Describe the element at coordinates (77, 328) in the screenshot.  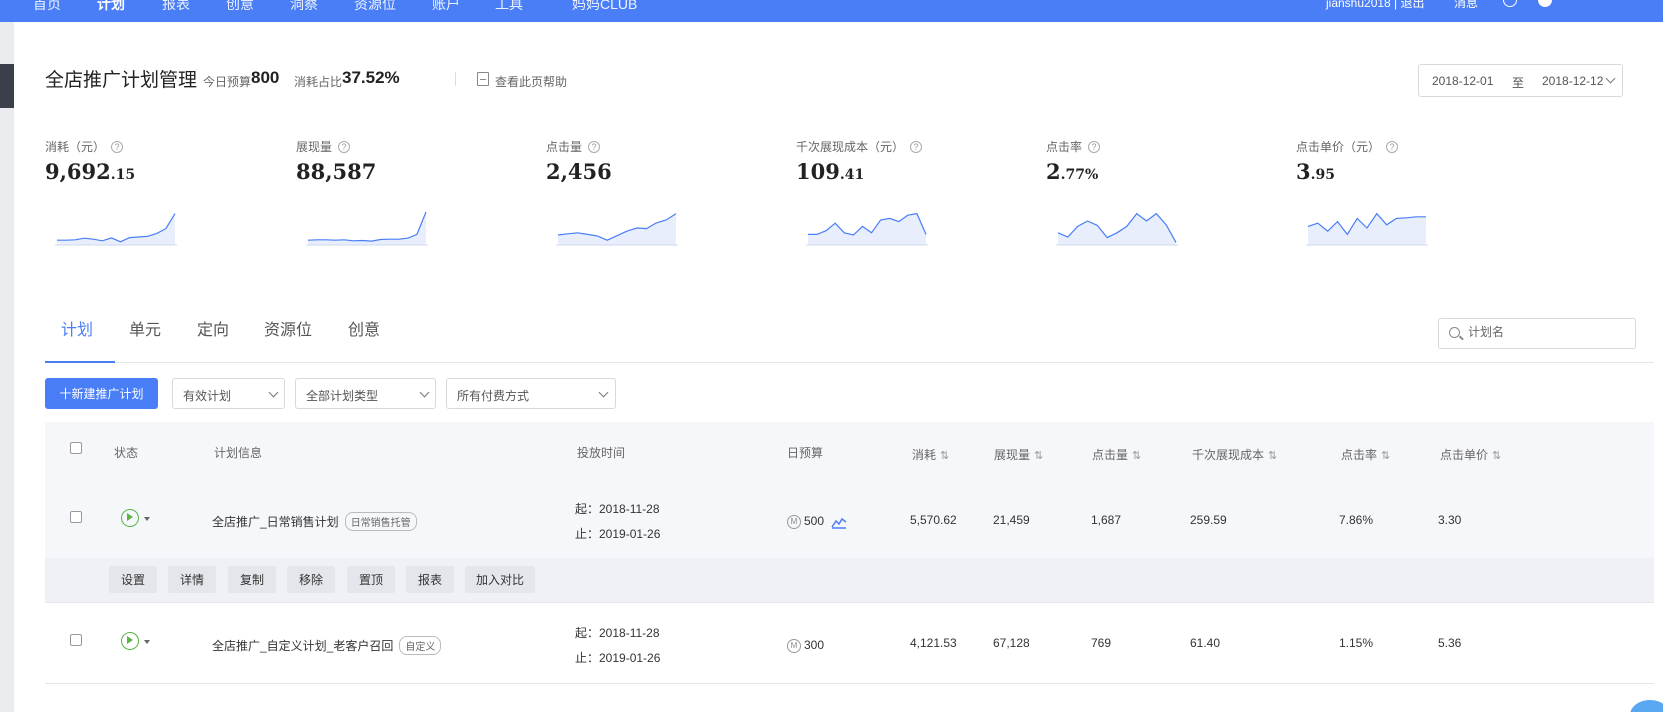
I see `tab-plan: 计划` at that location.